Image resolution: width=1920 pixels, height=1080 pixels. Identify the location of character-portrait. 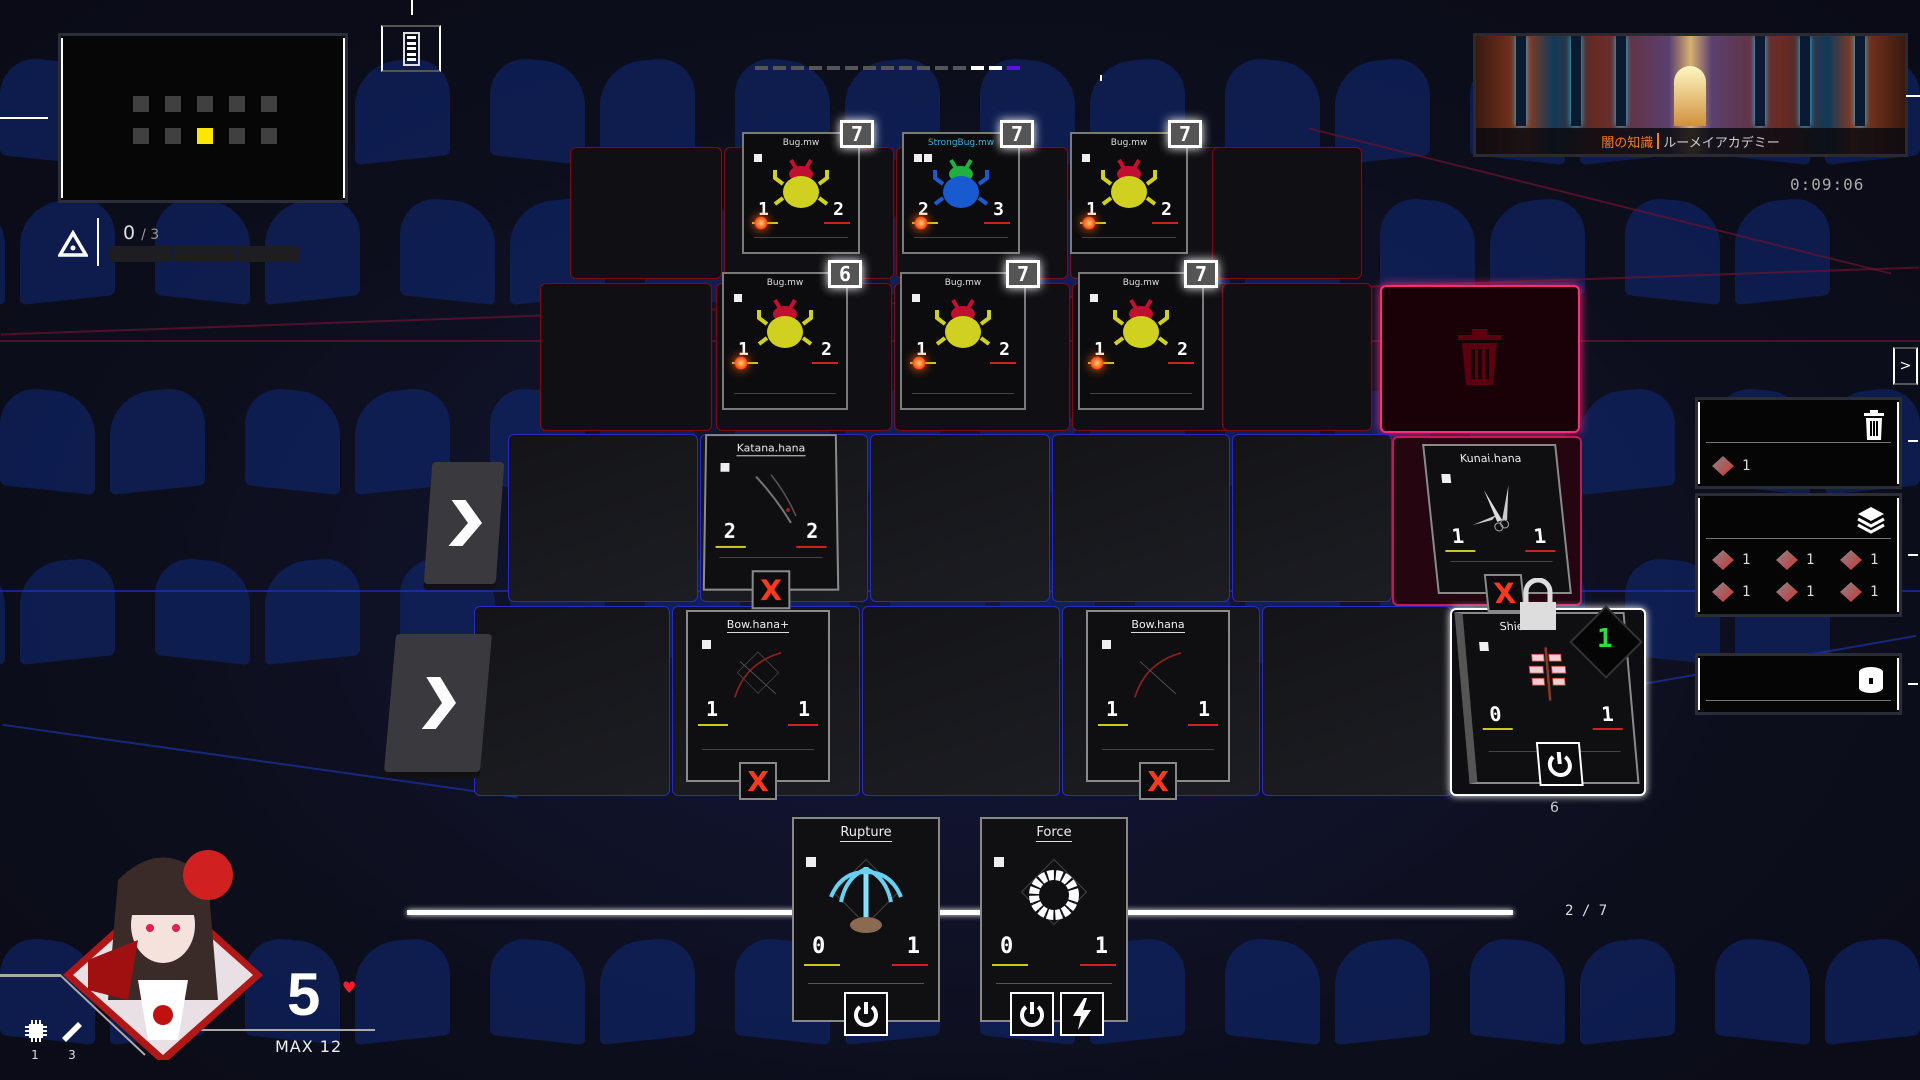
(163, 952).